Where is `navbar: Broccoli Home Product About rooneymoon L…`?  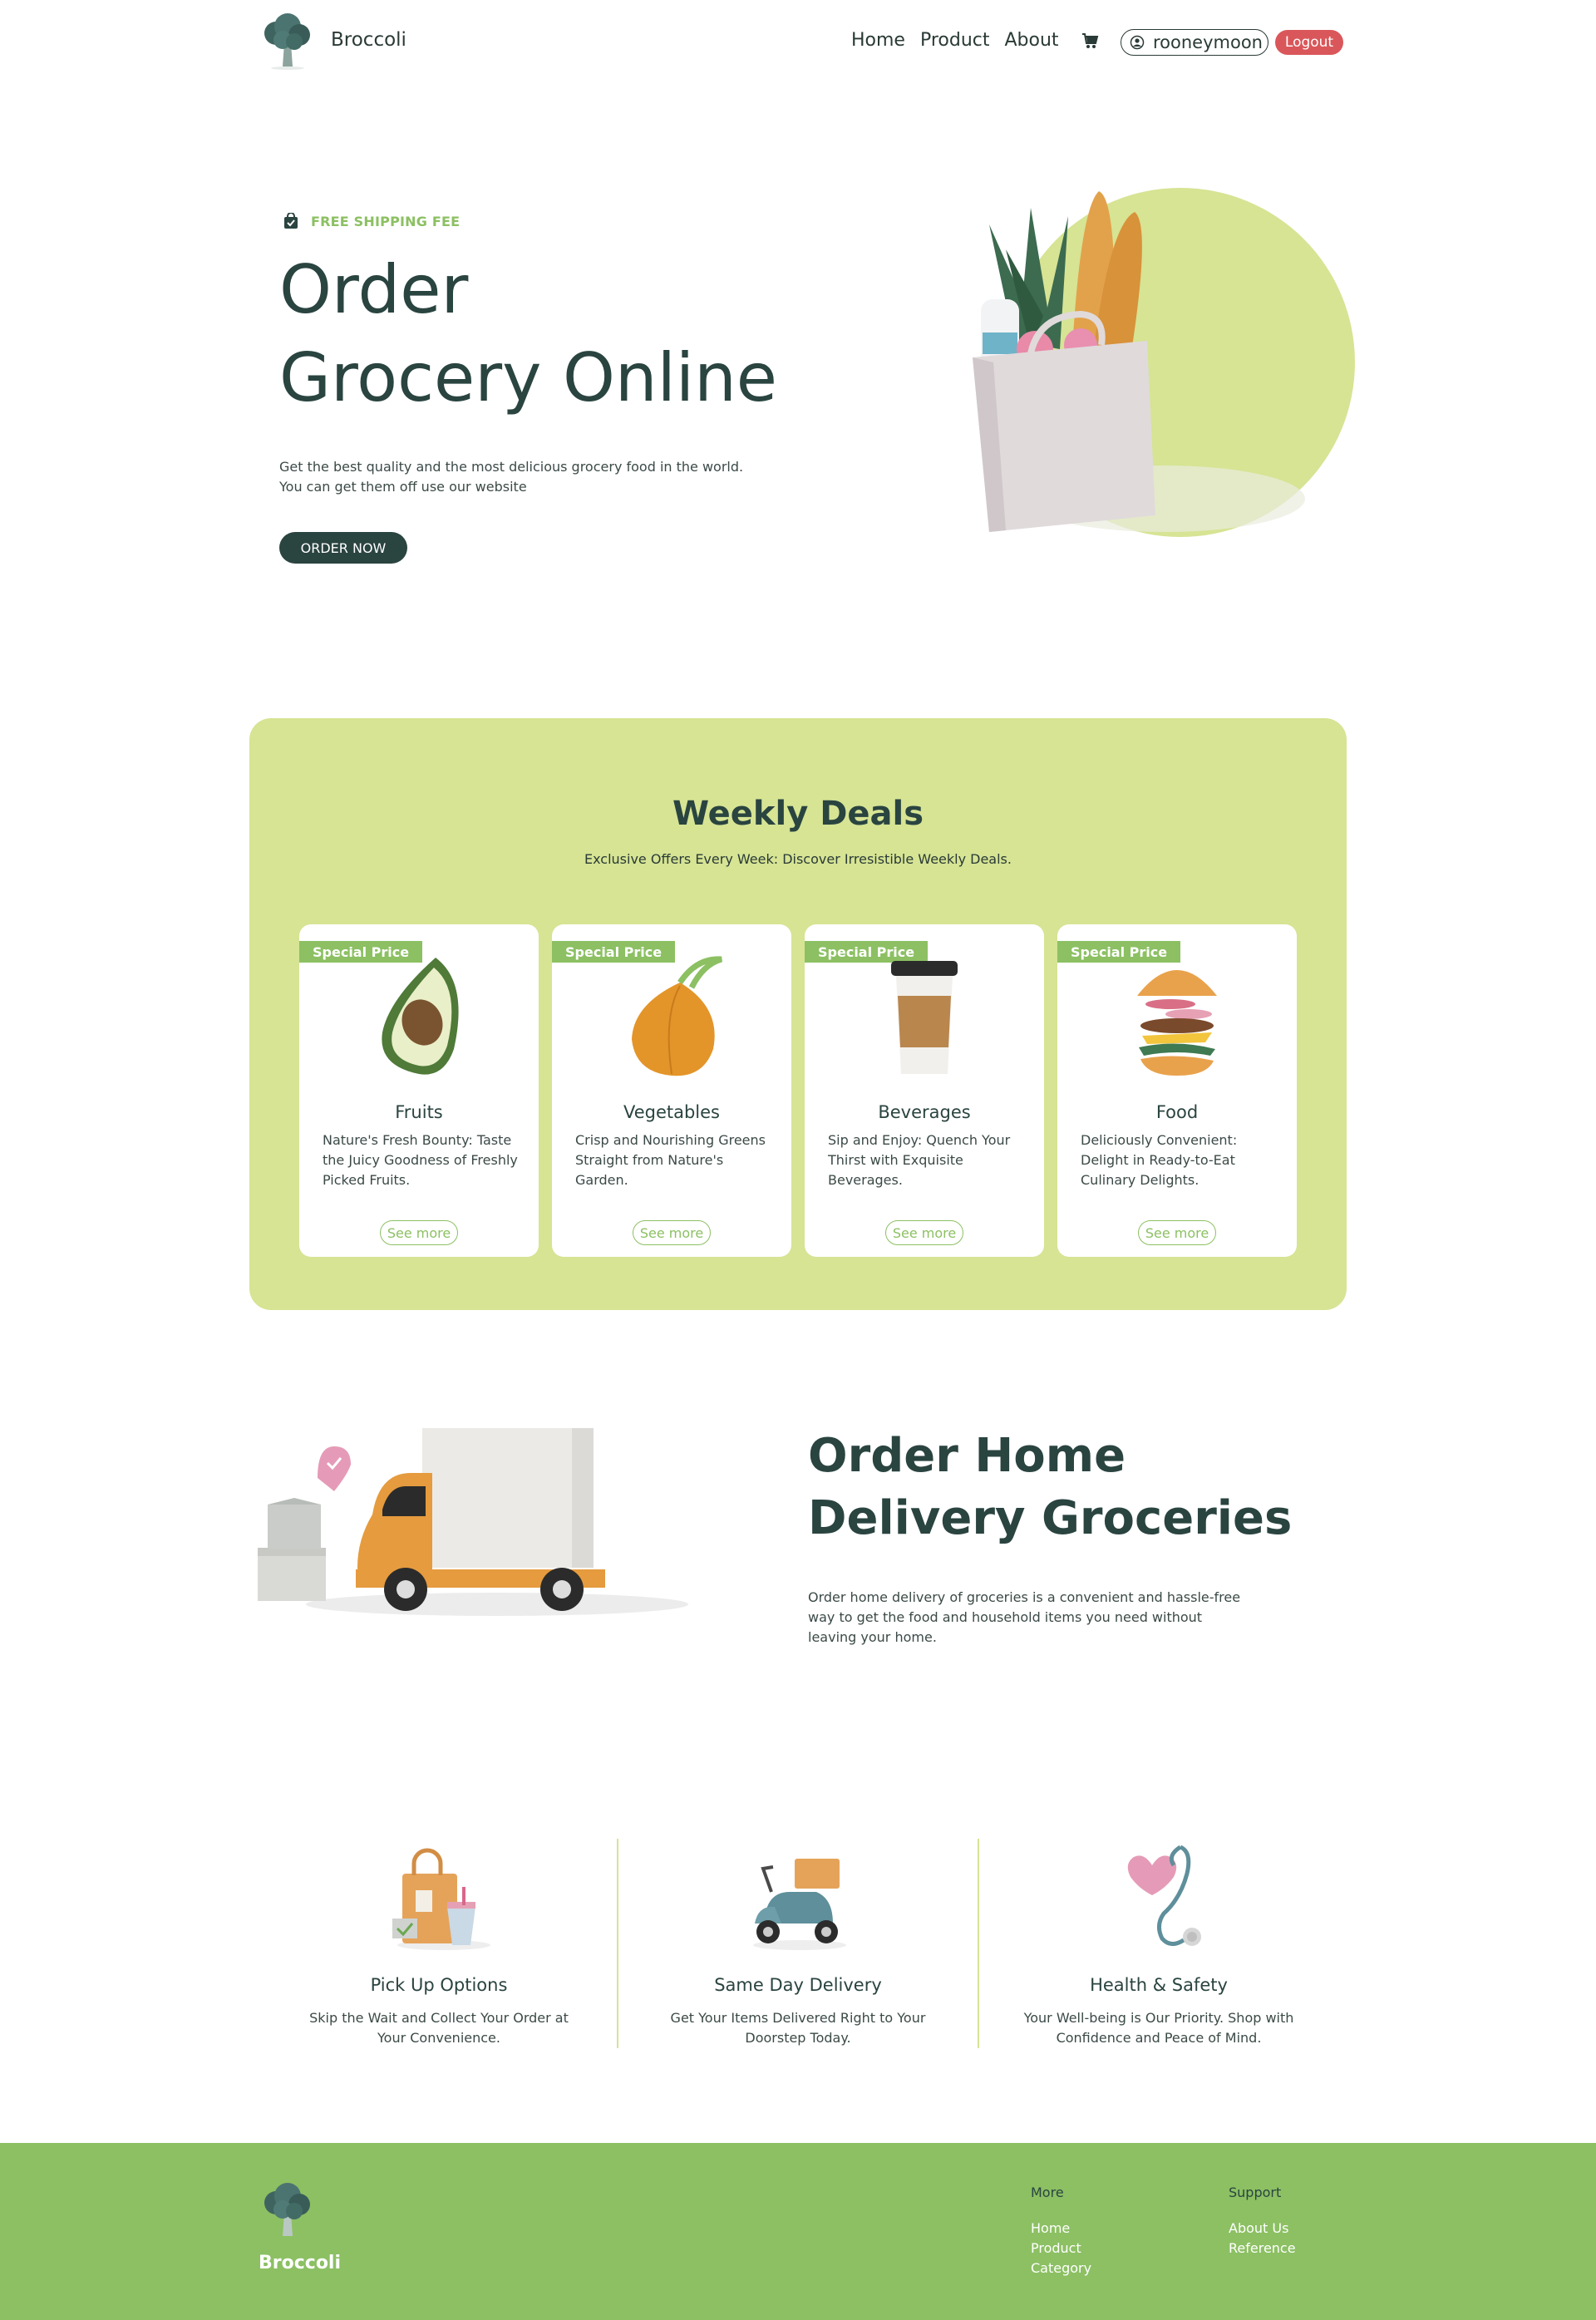 navbar: Broccoli Home Product About rooneymoon L… is located at coordinates (798, 43).